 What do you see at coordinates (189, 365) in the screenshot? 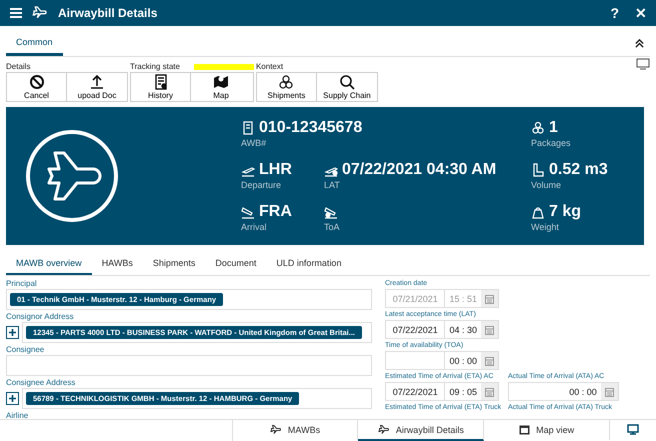
I see `input-field` at bounding box center [189, 365].